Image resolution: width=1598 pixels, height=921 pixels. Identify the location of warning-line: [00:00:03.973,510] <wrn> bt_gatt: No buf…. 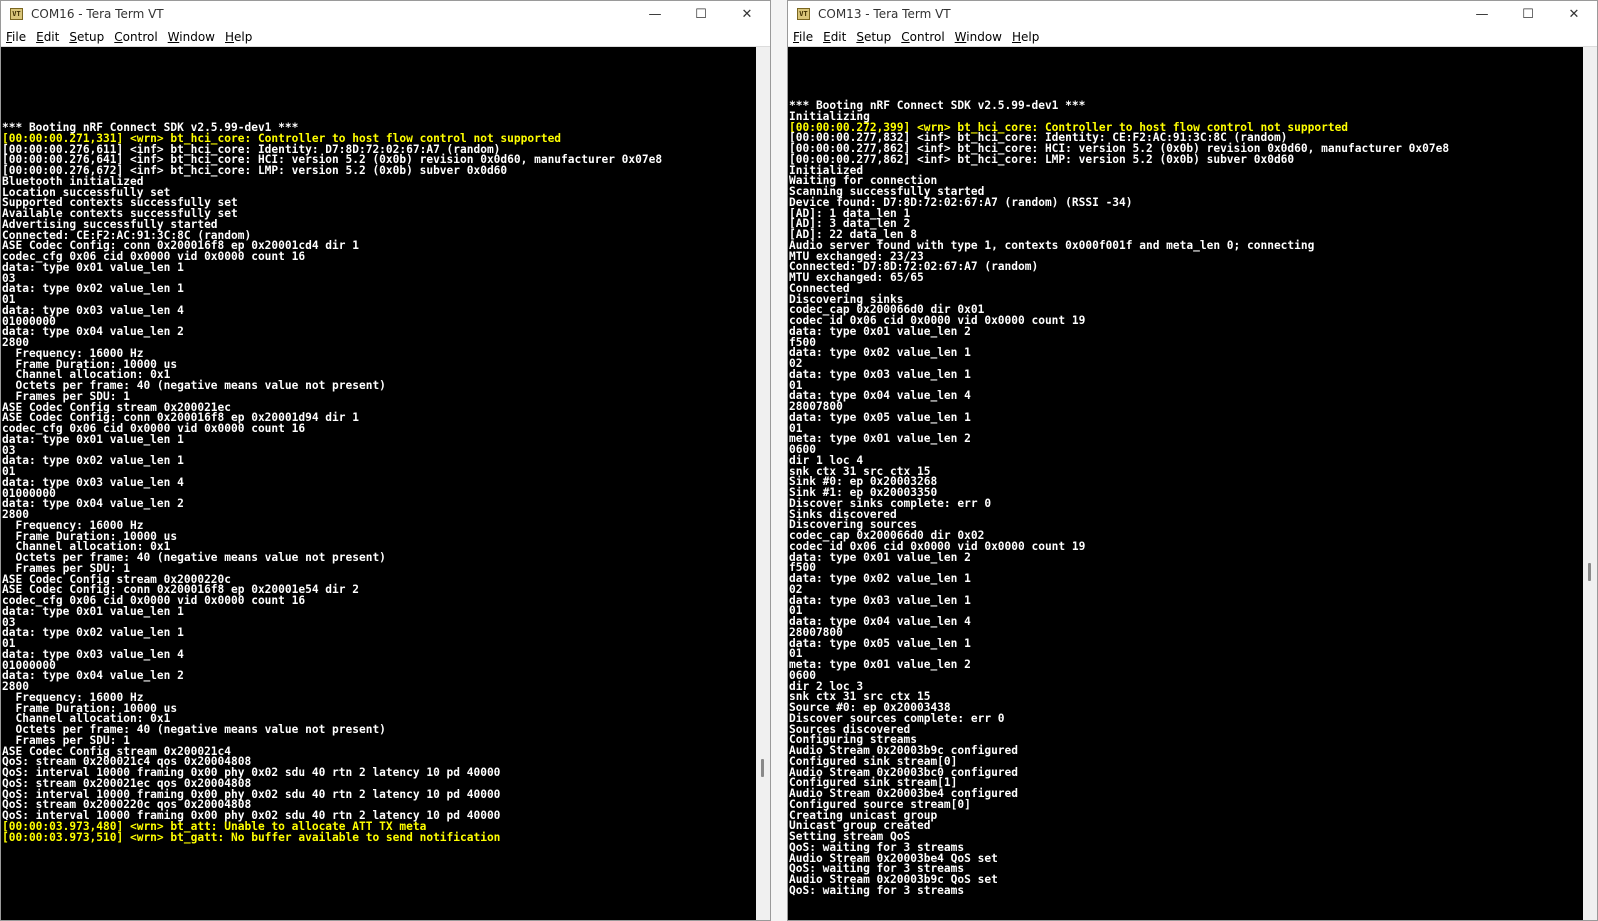
(251, 837).